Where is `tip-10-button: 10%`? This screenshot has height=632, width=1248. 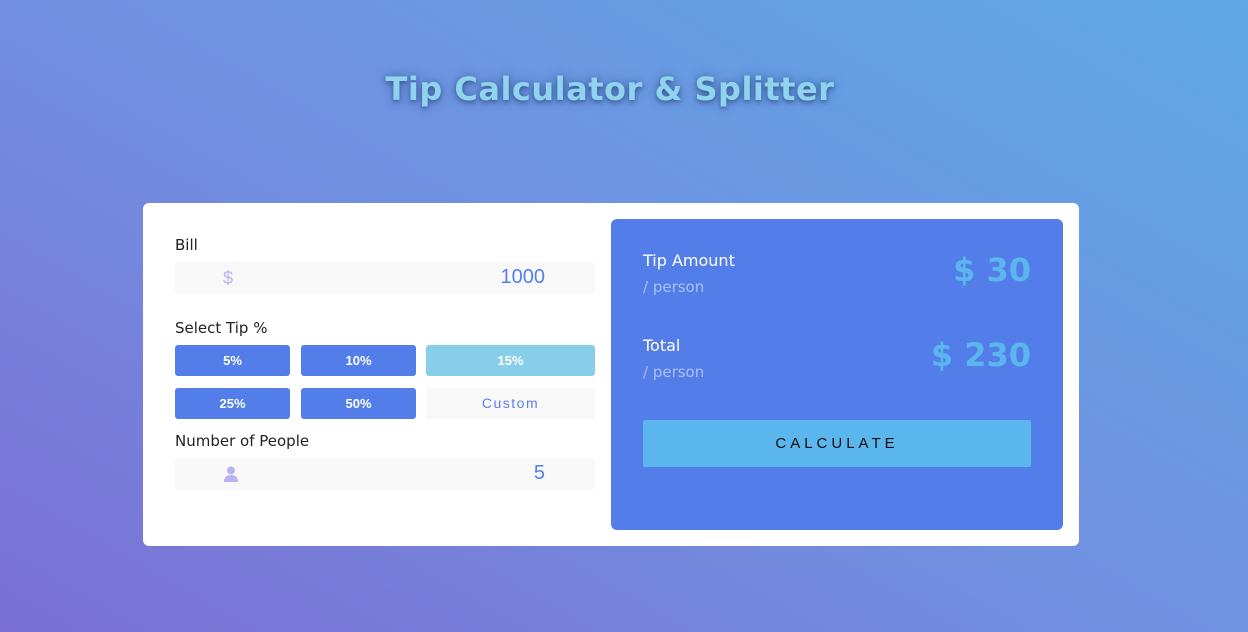 tip-10-button: 10% is located at coordinates (358, 360).